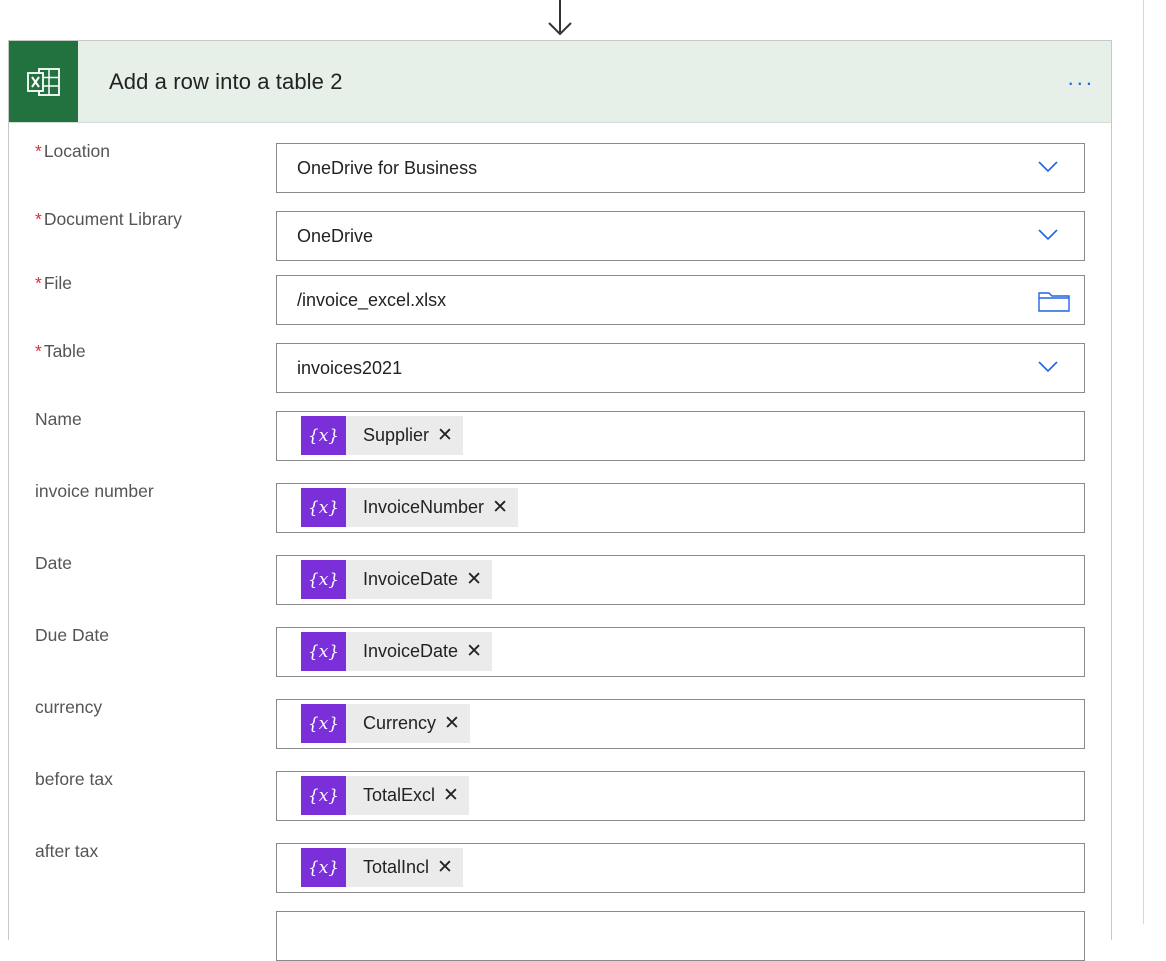 The height and width of the screenshot is (961, 1166). Describe the element at coordinates (335, 236) in the screenshot. I see `document-library-value: OneDrive` at that location.